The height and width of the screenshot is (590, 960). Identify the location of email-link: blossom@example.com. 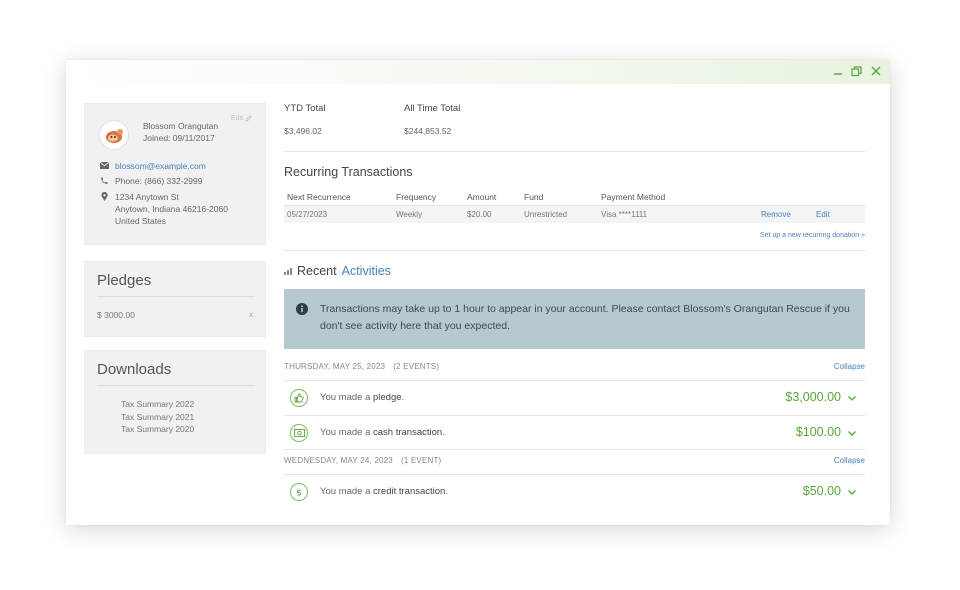
(160, 166).